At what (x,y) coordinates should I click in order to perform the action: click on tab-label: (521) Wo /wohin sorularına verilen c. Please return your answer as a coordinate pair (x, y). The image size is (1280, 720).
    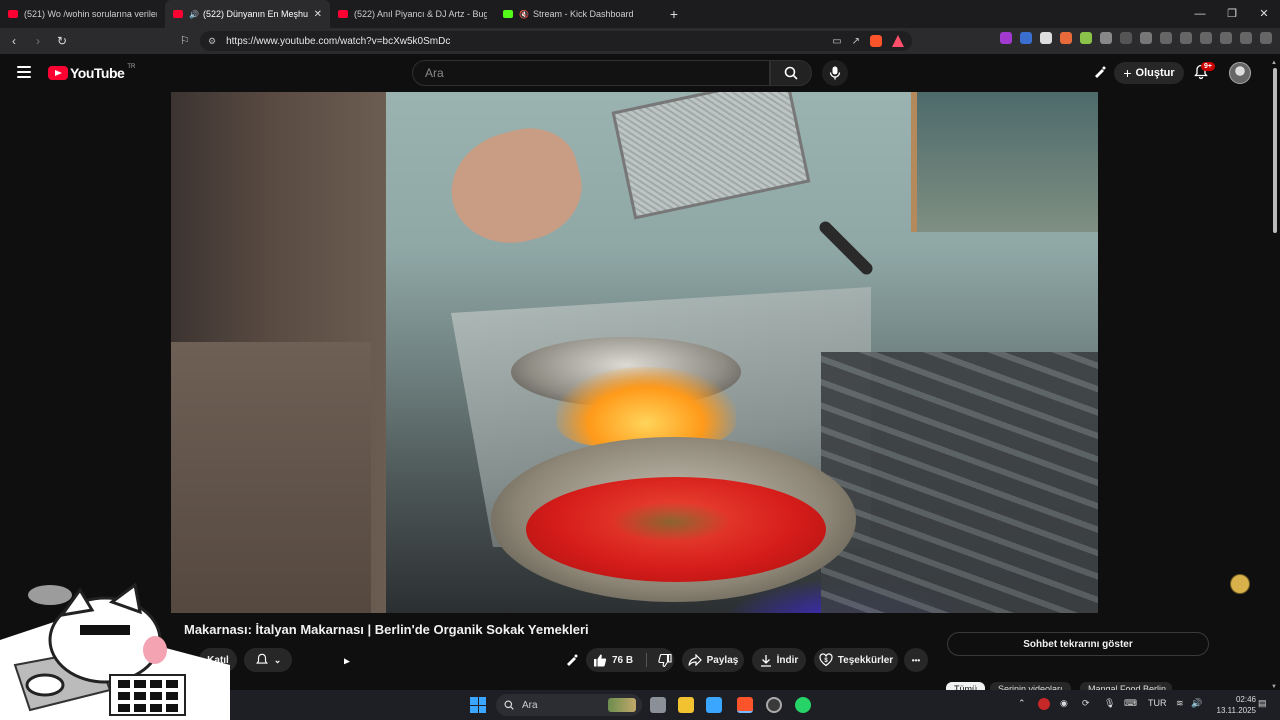
    Looking at the image, I should click on (90, 14).